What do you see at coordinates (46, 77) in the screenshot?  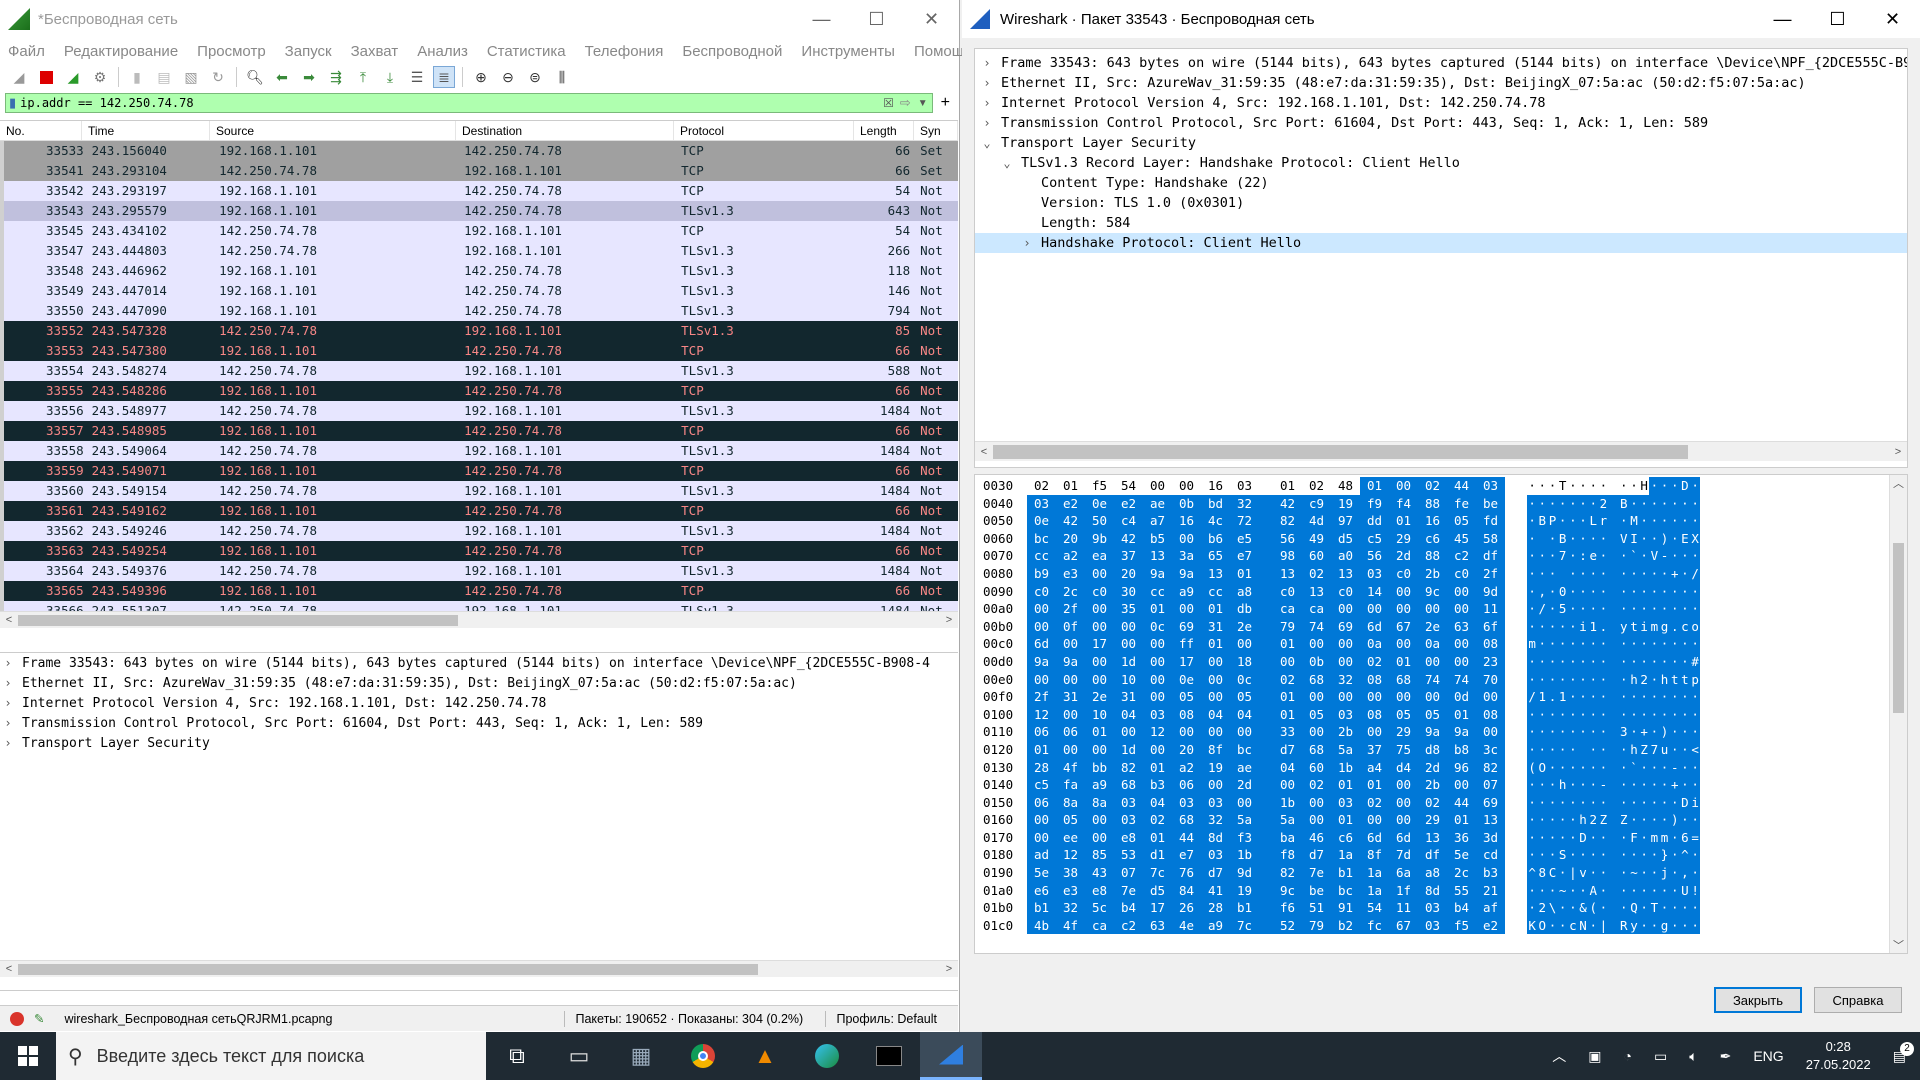 I see `stop-capture-icon` at bounding box center [46, 77].